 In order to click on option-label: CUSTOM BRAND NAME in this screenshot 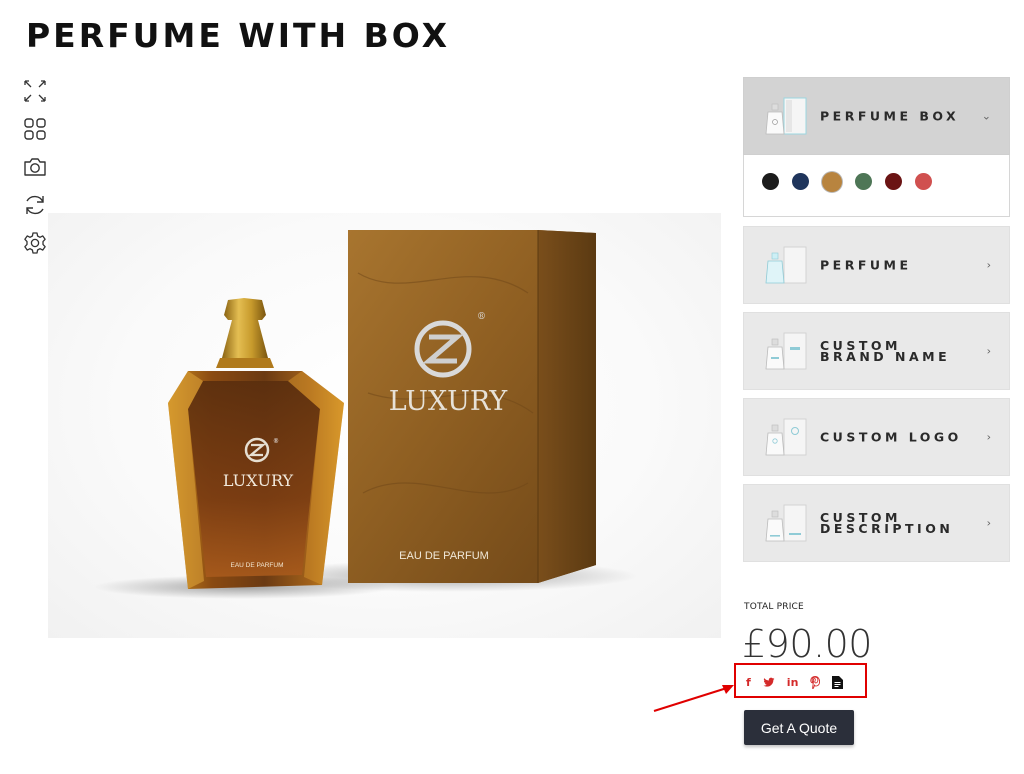, I will do `click(885, 351)`.